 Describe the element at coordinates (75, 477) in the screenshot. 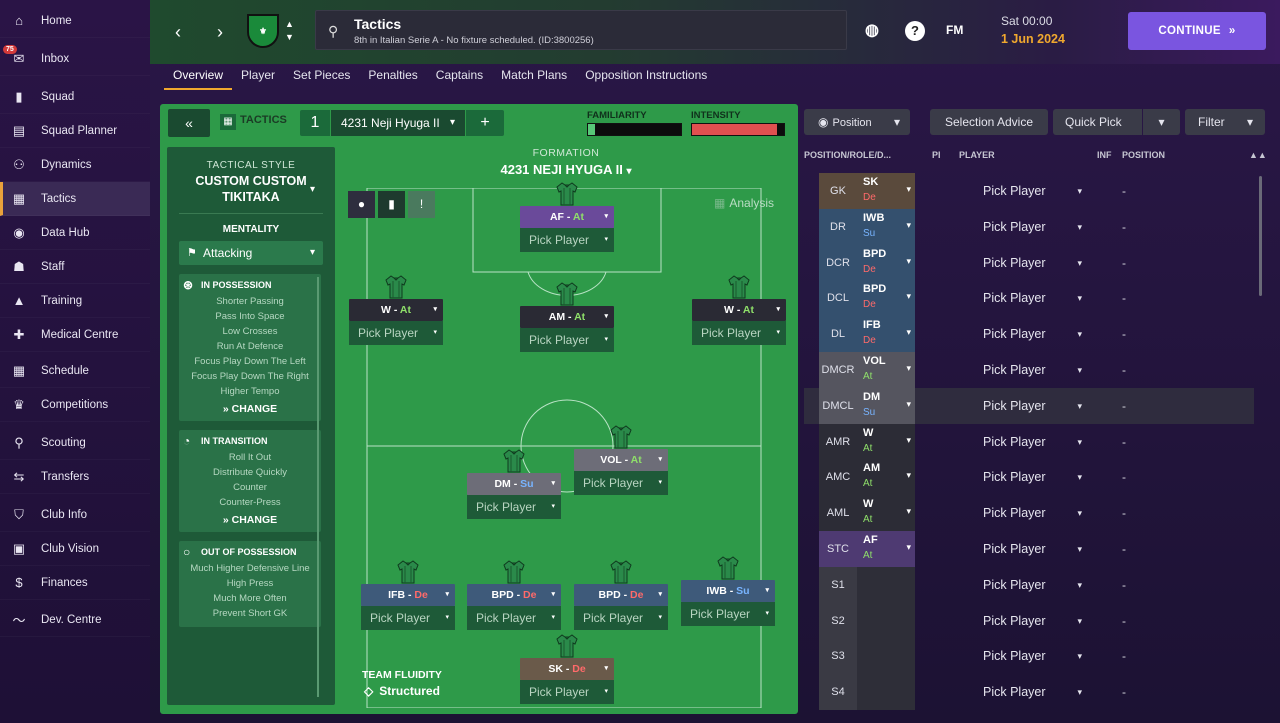

I see `sidebar-item-transfers: ⇆ Transfers` at that location.